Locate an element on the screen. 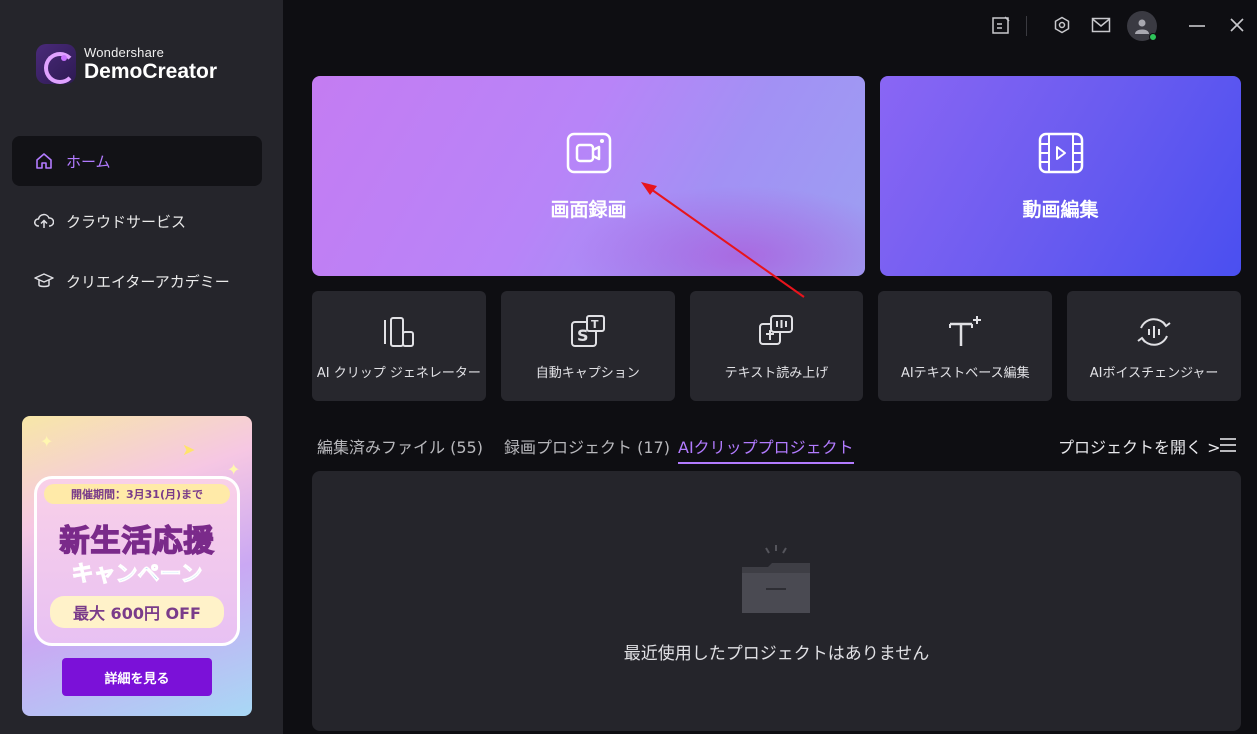  close-icon is located at coordinates (1237, 25).